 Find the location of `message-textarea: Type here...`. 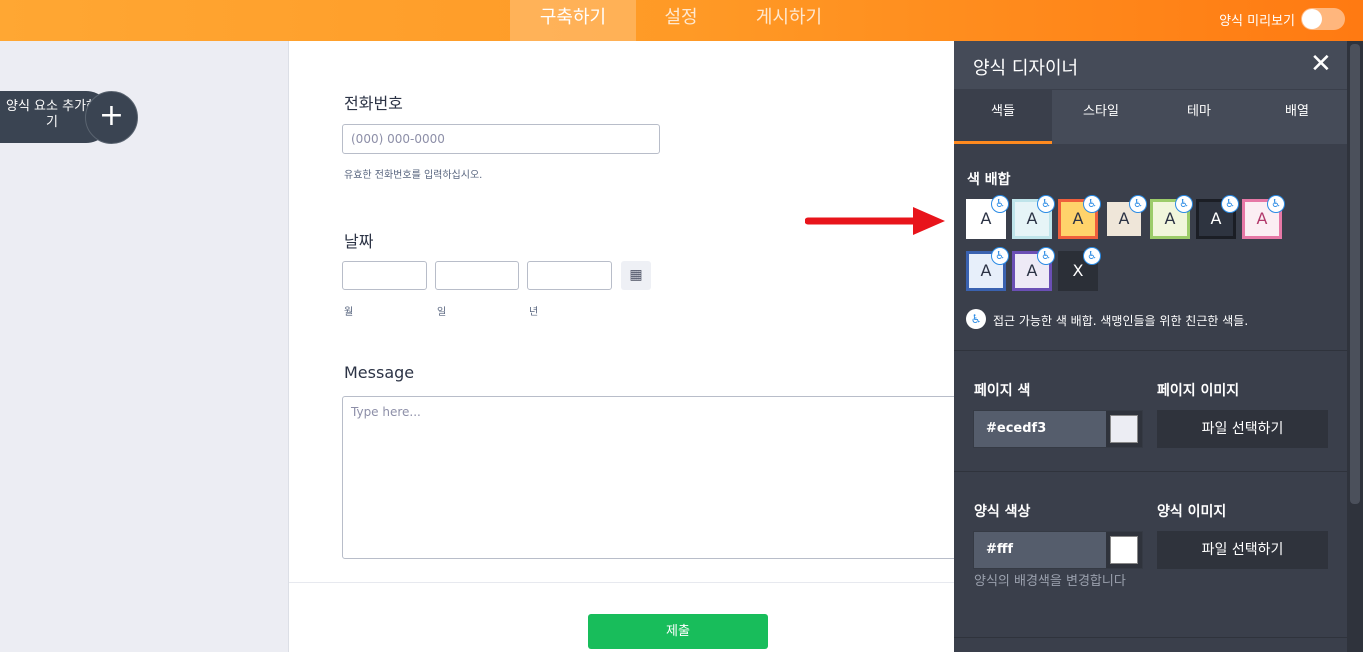

message-textarea: Type here... is located at coordinates (652, 477).